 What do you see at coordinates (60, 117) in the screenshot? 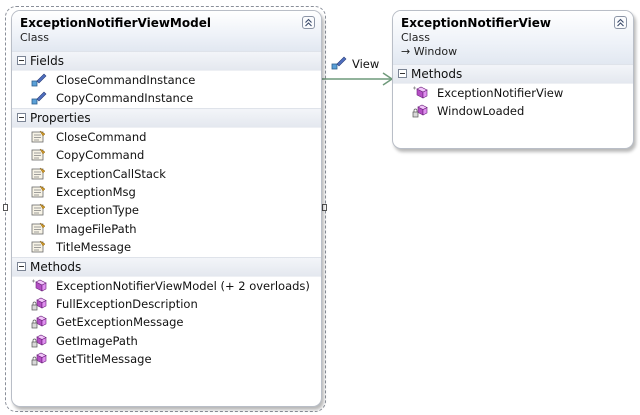
I see `section-label: Properties` at bounding box center [60, 117].